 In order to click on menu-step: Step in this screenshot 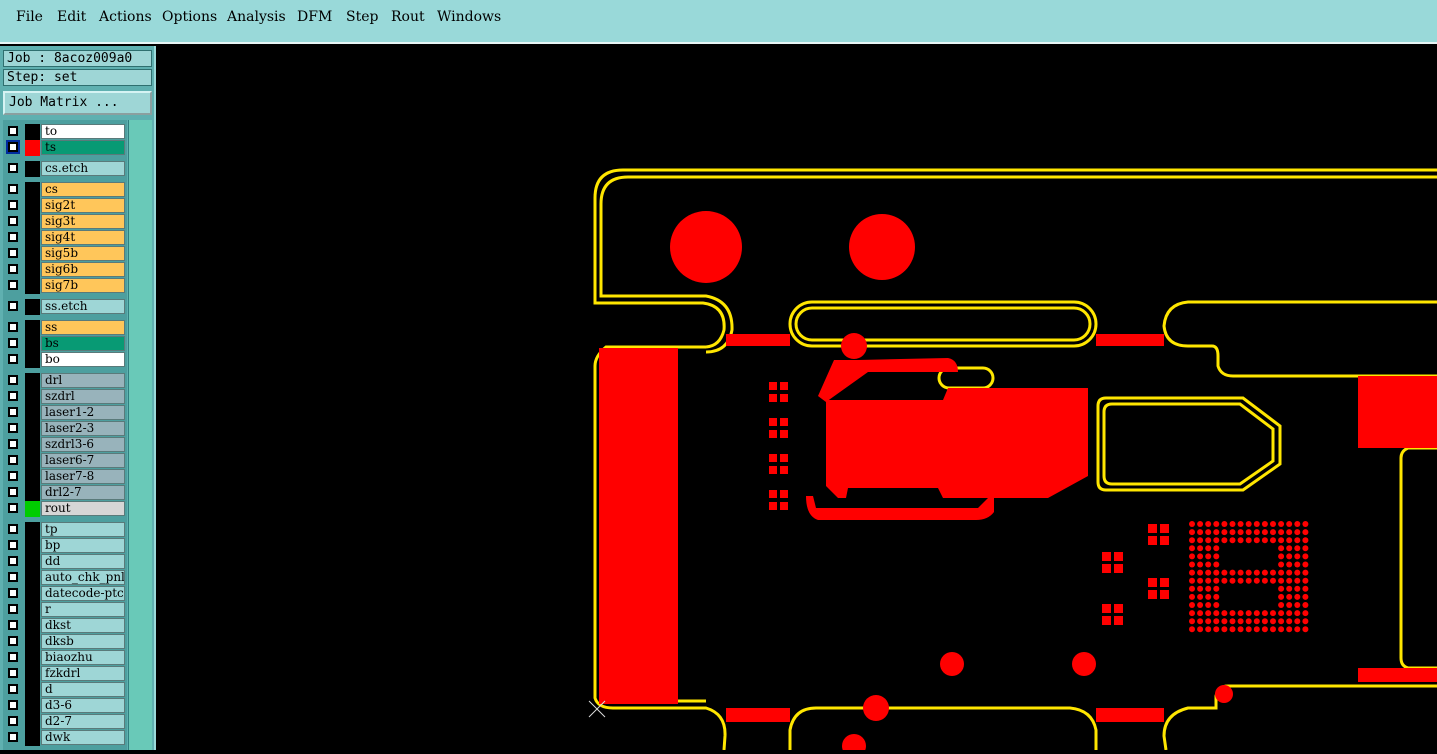, I will do `click(362, 17)`.